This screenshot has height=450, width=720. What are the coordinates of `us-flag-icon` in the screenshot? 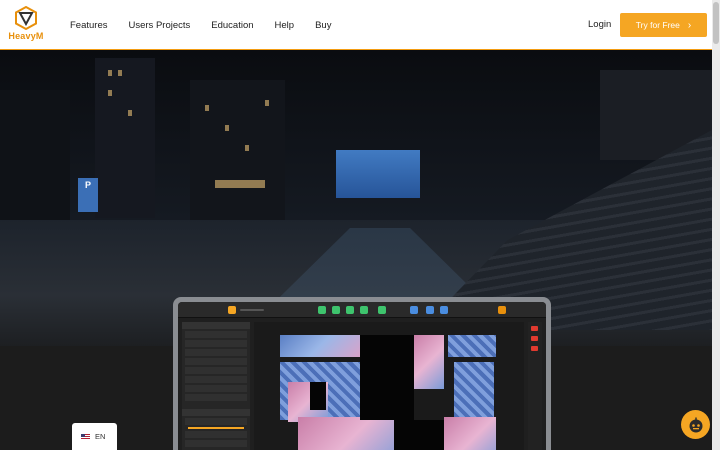 It's located at (85, 436).